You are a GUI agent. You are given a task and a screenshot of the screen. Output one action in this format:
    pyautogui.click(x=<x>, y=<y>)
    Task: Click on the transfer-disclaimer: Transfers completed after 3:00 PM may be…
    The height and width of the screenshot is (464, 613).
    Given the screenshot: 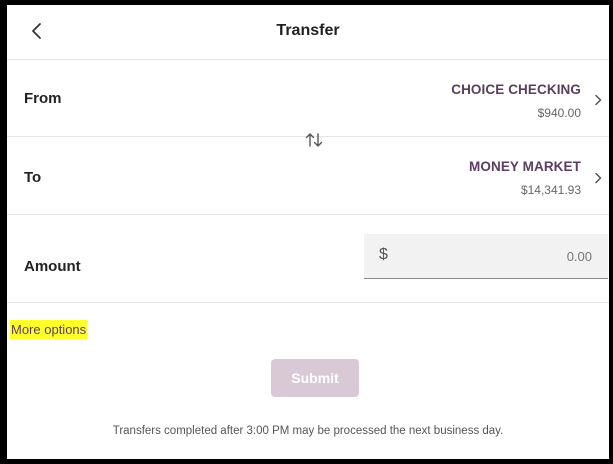 What is the action you would take?
    pyautogui.click(x=308, y=431)
    